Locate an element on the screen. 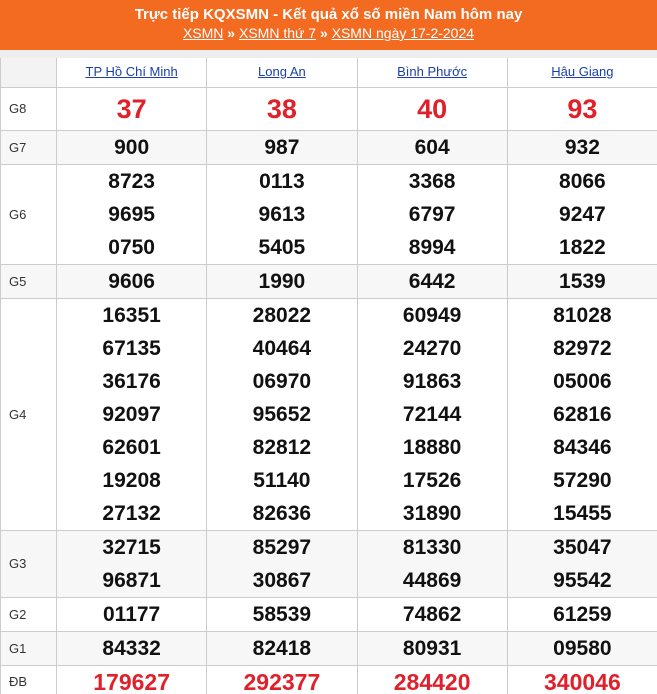 This screenshot has height=694, width=657. prize-number: 62601 is located at coordinates (131, 447).